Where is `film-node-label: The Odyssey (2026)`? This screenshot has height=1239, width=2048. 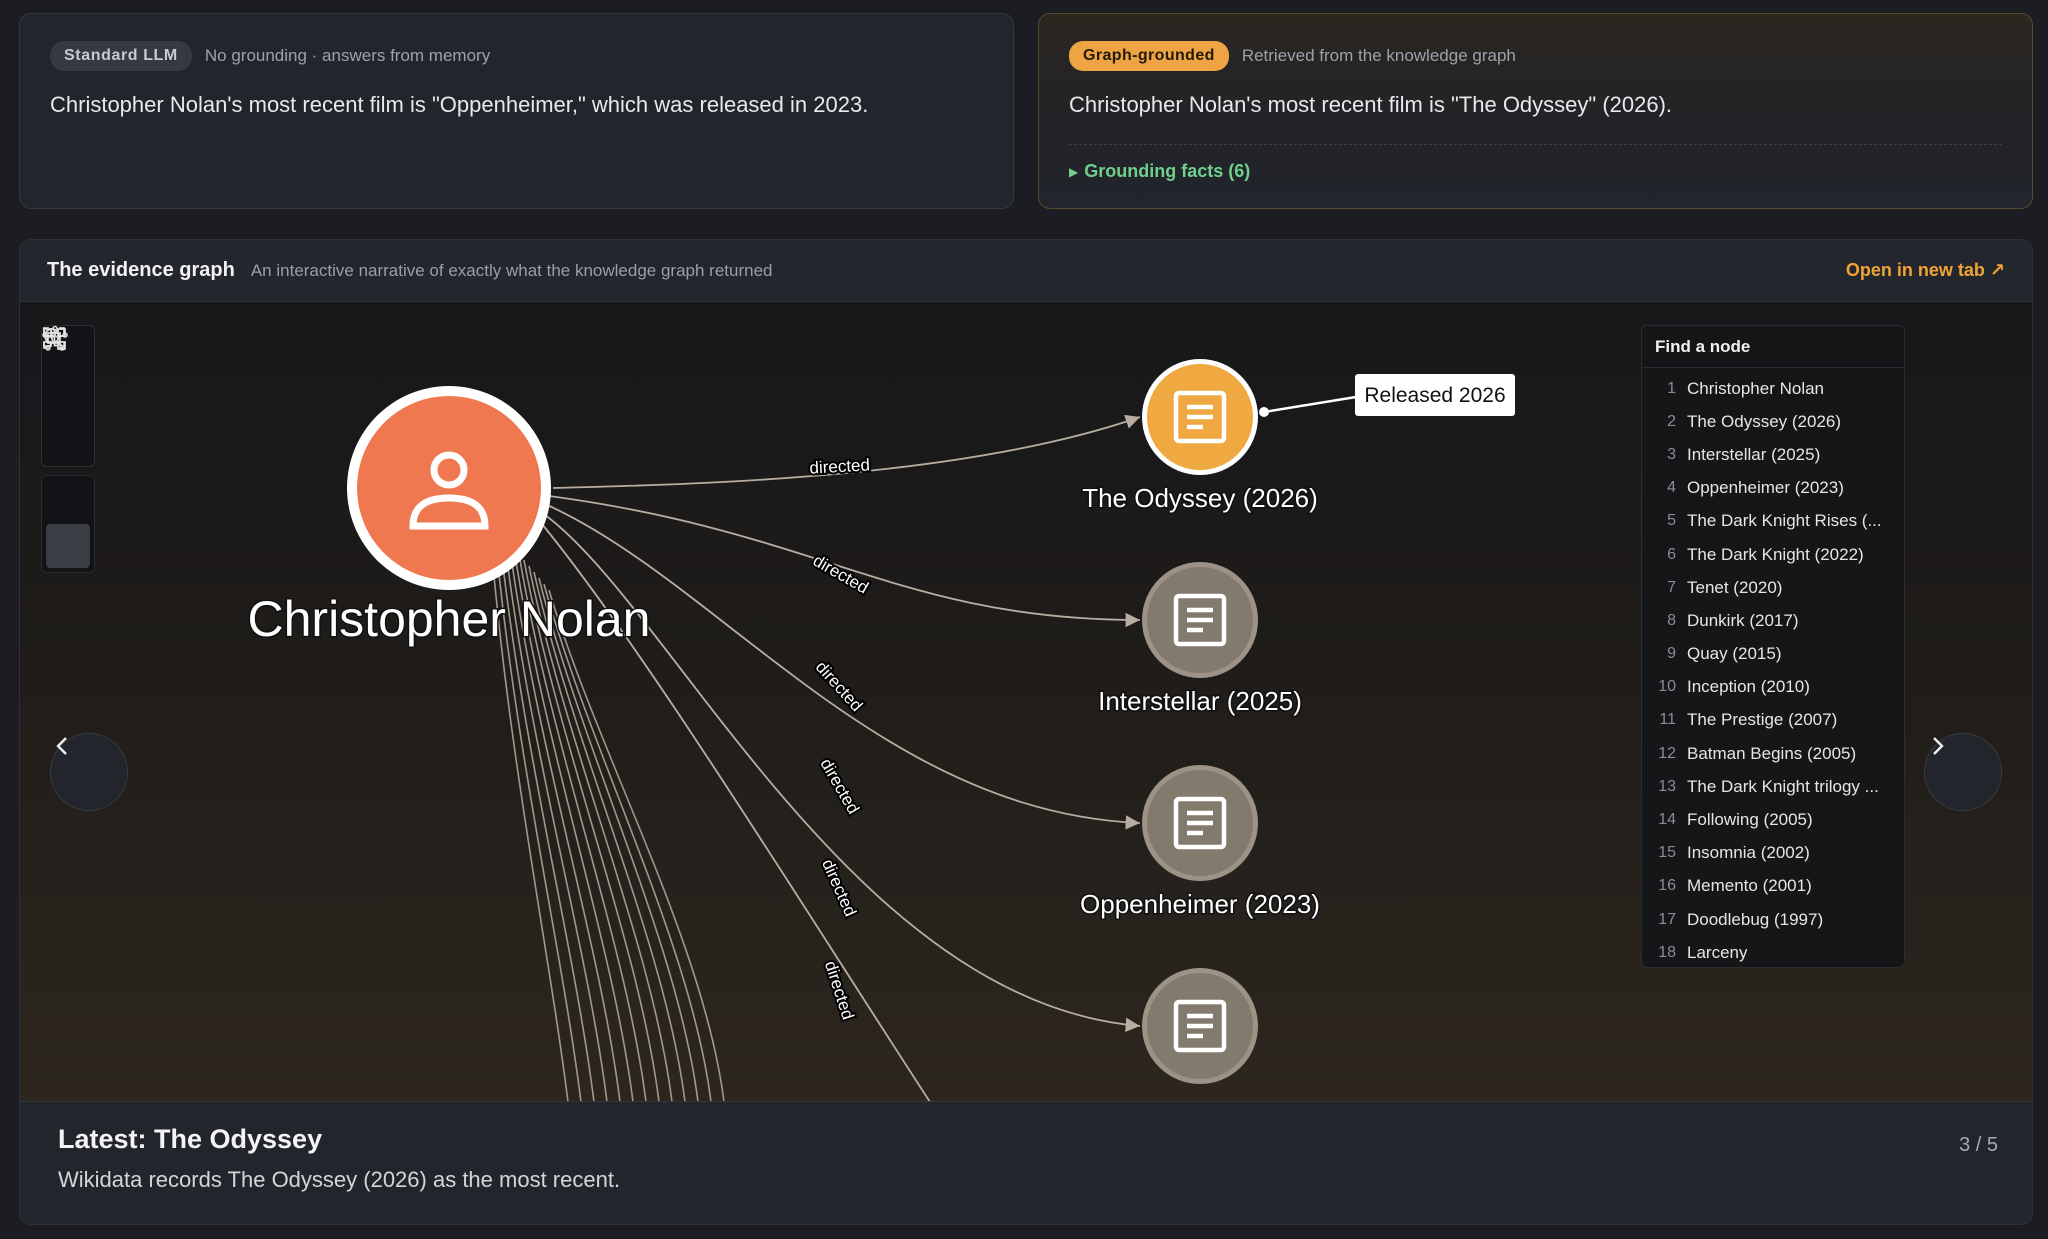
film-node-label: The Odyssey (2026) is located at coordinates (1200, 498).